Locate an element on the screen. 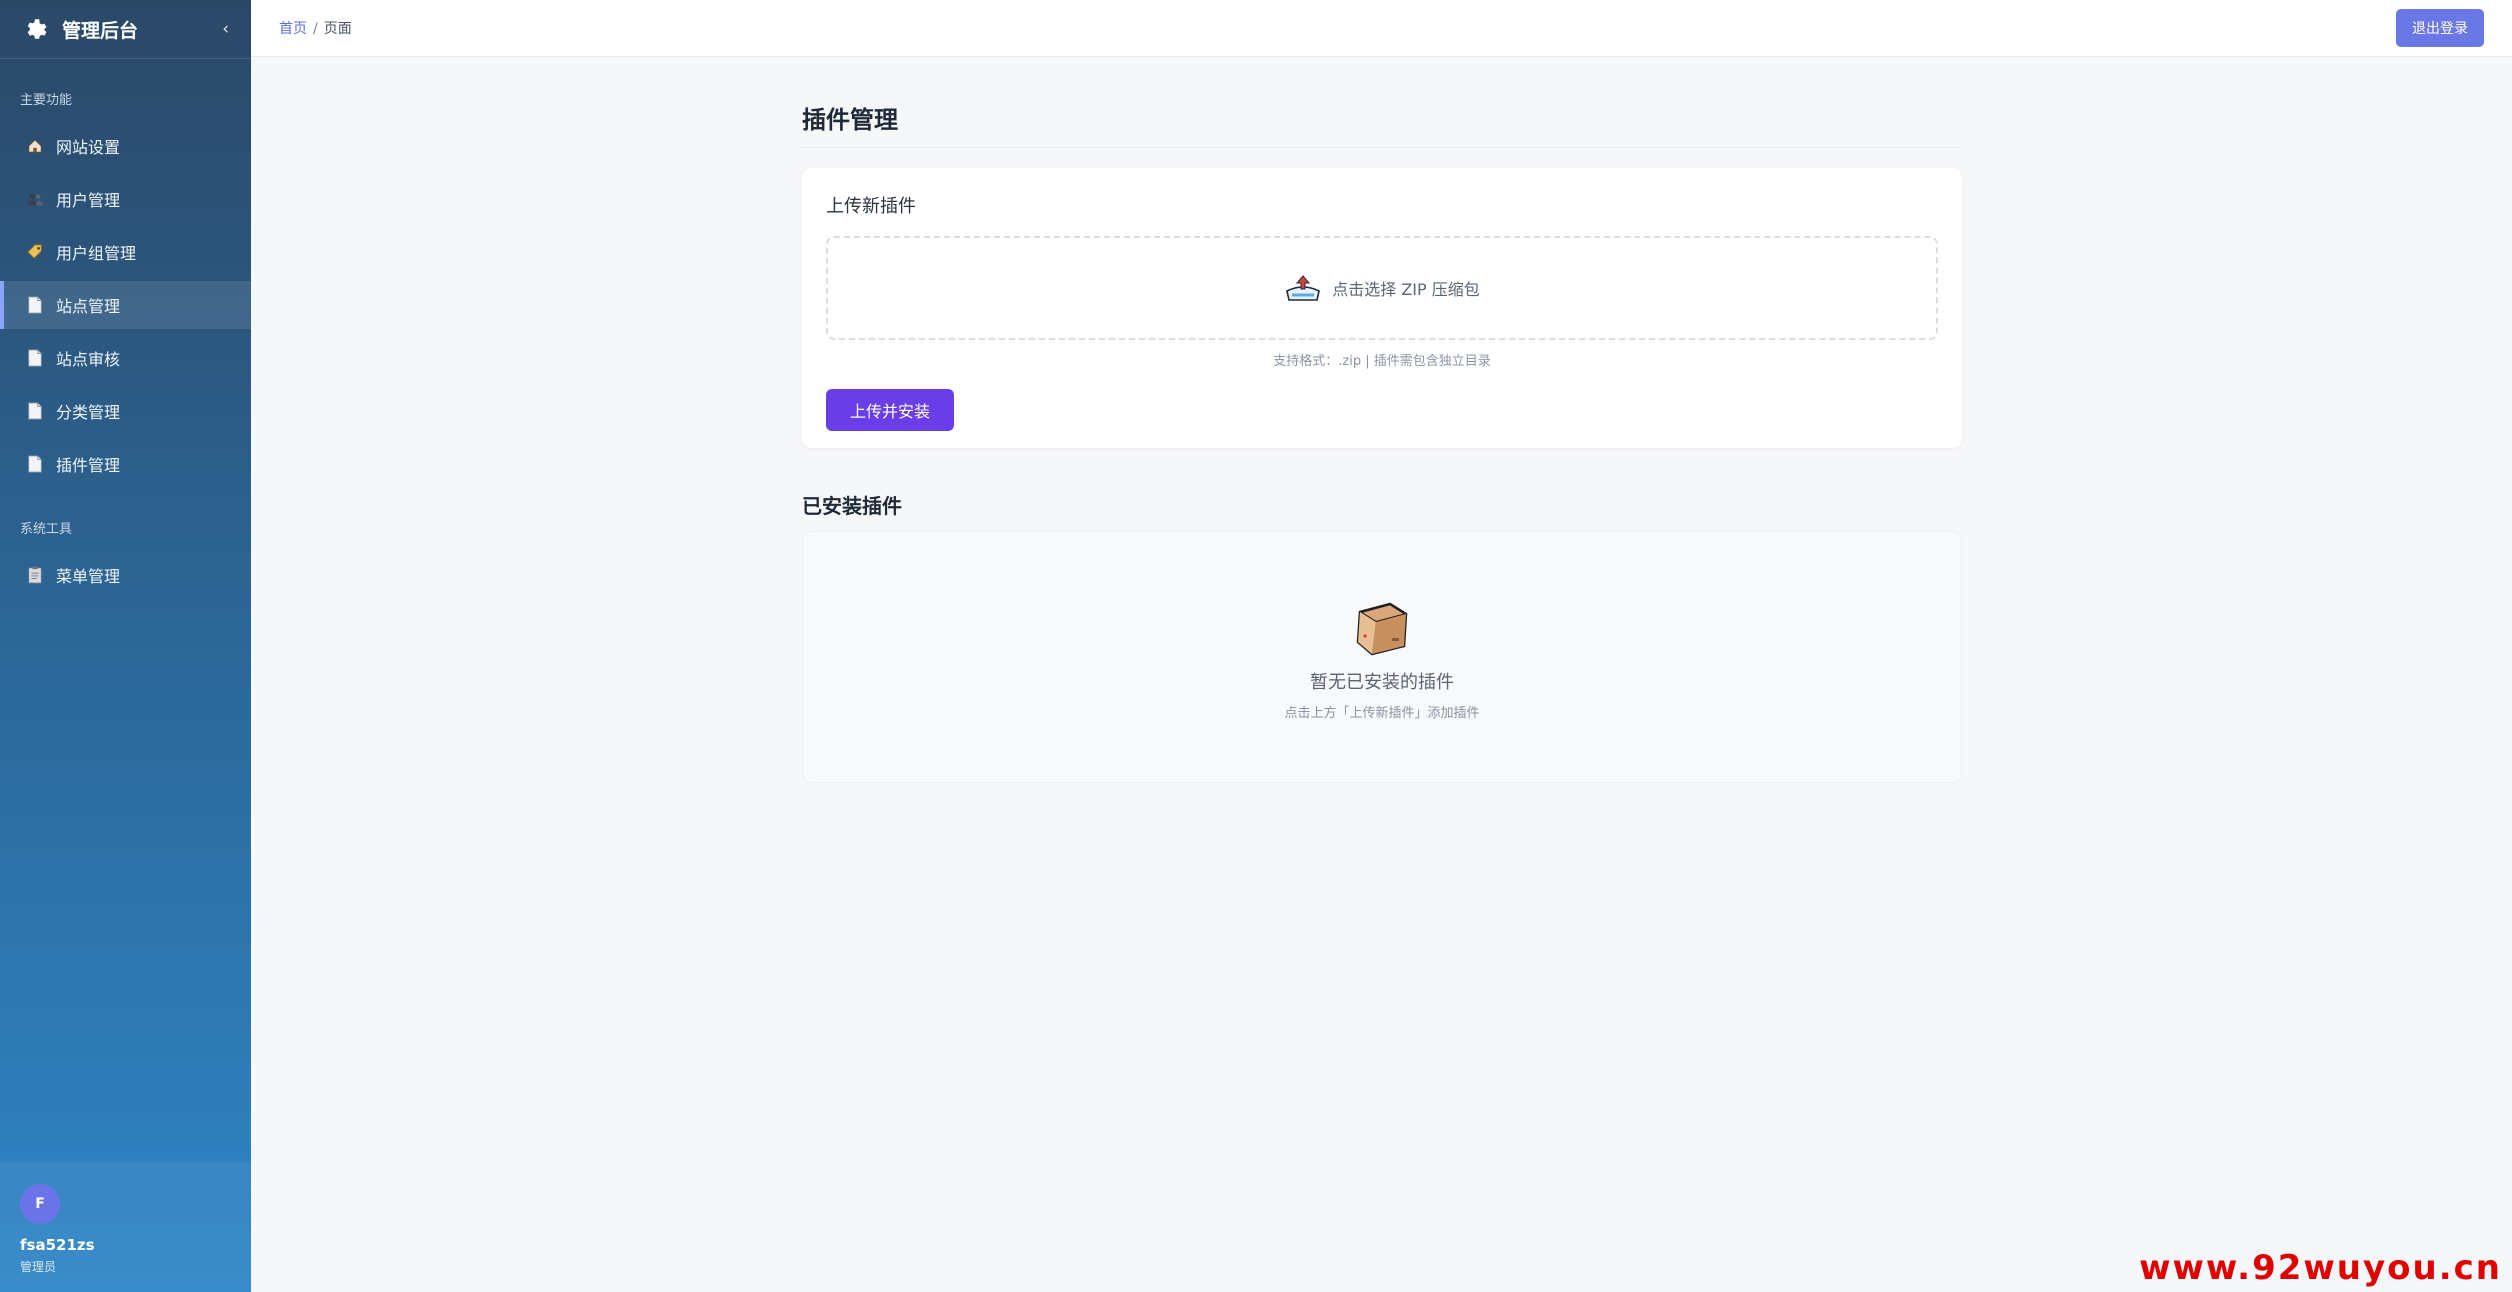 Image resolution: width=2512 pixels, height=1292 pixels. sidebar-item-label: 站点管理 is located at coordinates (88, 306).